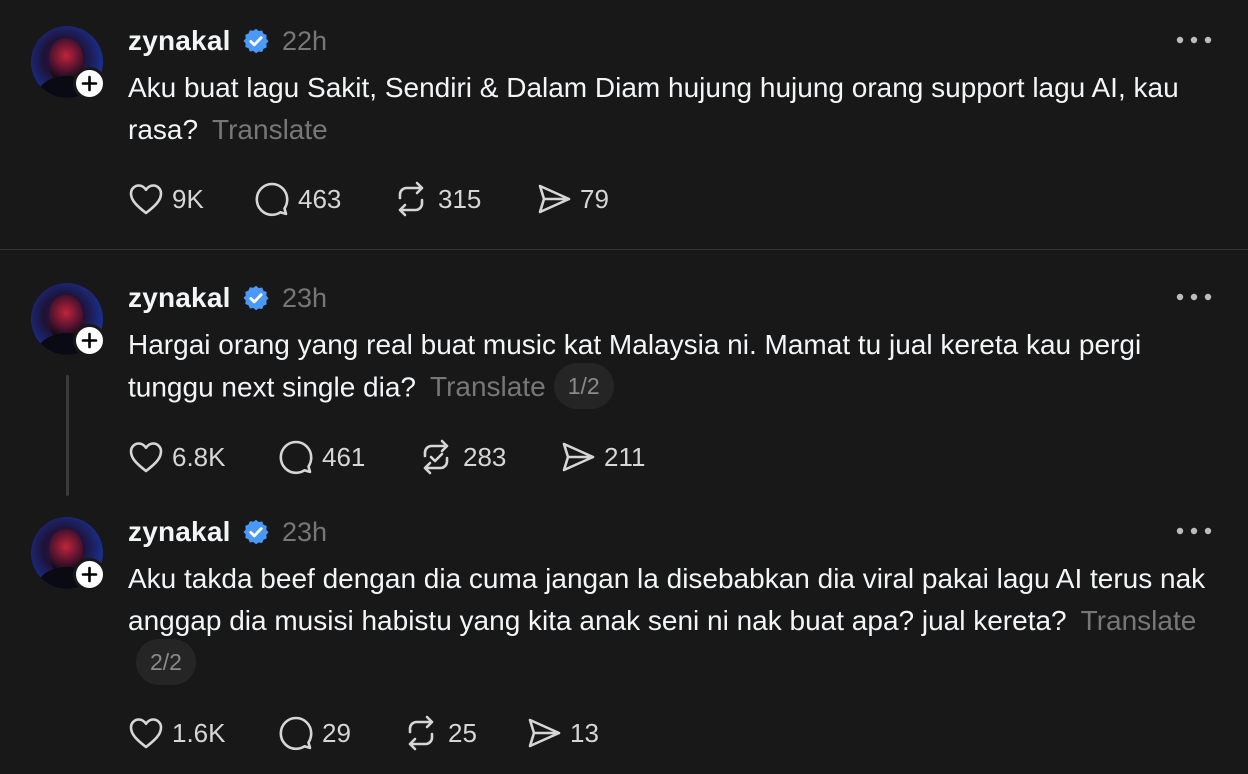 The height and width of the screenshot is (774, 1248). Describe the element at coordinates (188, 198) in the screenshot. I see `like-count: 9K` at that location.